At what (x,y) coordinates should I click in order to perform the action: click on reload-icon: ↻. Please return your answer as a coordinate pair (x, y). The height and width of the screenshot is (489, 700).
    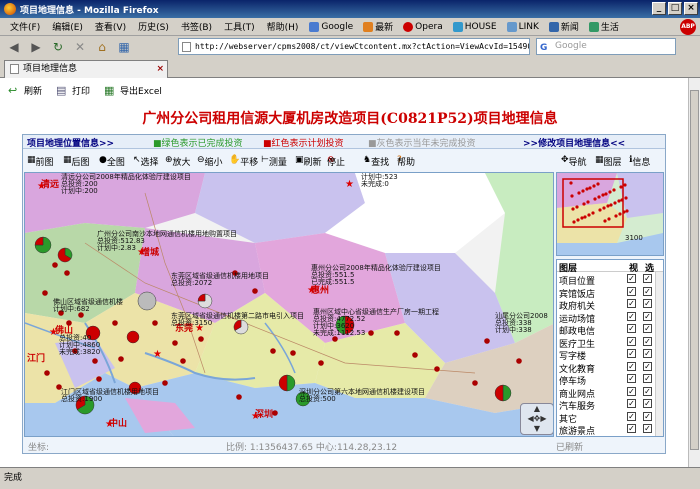
    Looking at the image, I should click on (58, 47).